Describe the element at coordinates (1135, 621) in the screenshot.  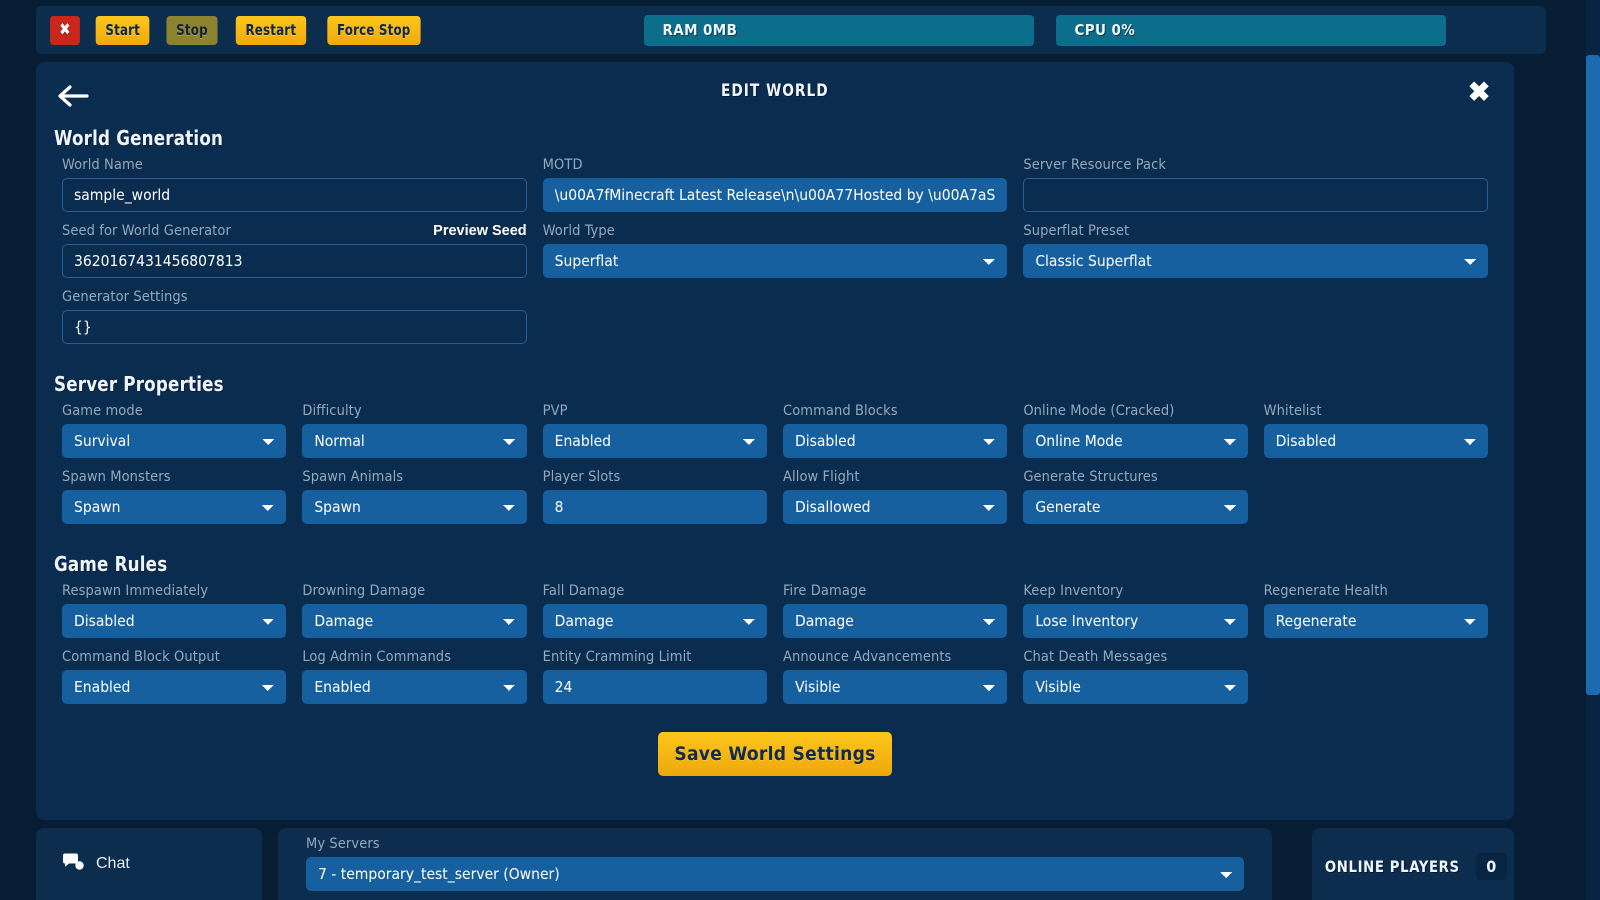
I see `keep-inventory-select: Lose Inventory` at that location.